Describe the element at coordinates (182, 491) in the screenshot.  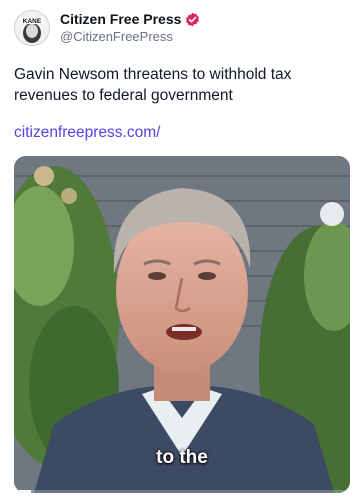
I see `video-progress-bar` at that location.